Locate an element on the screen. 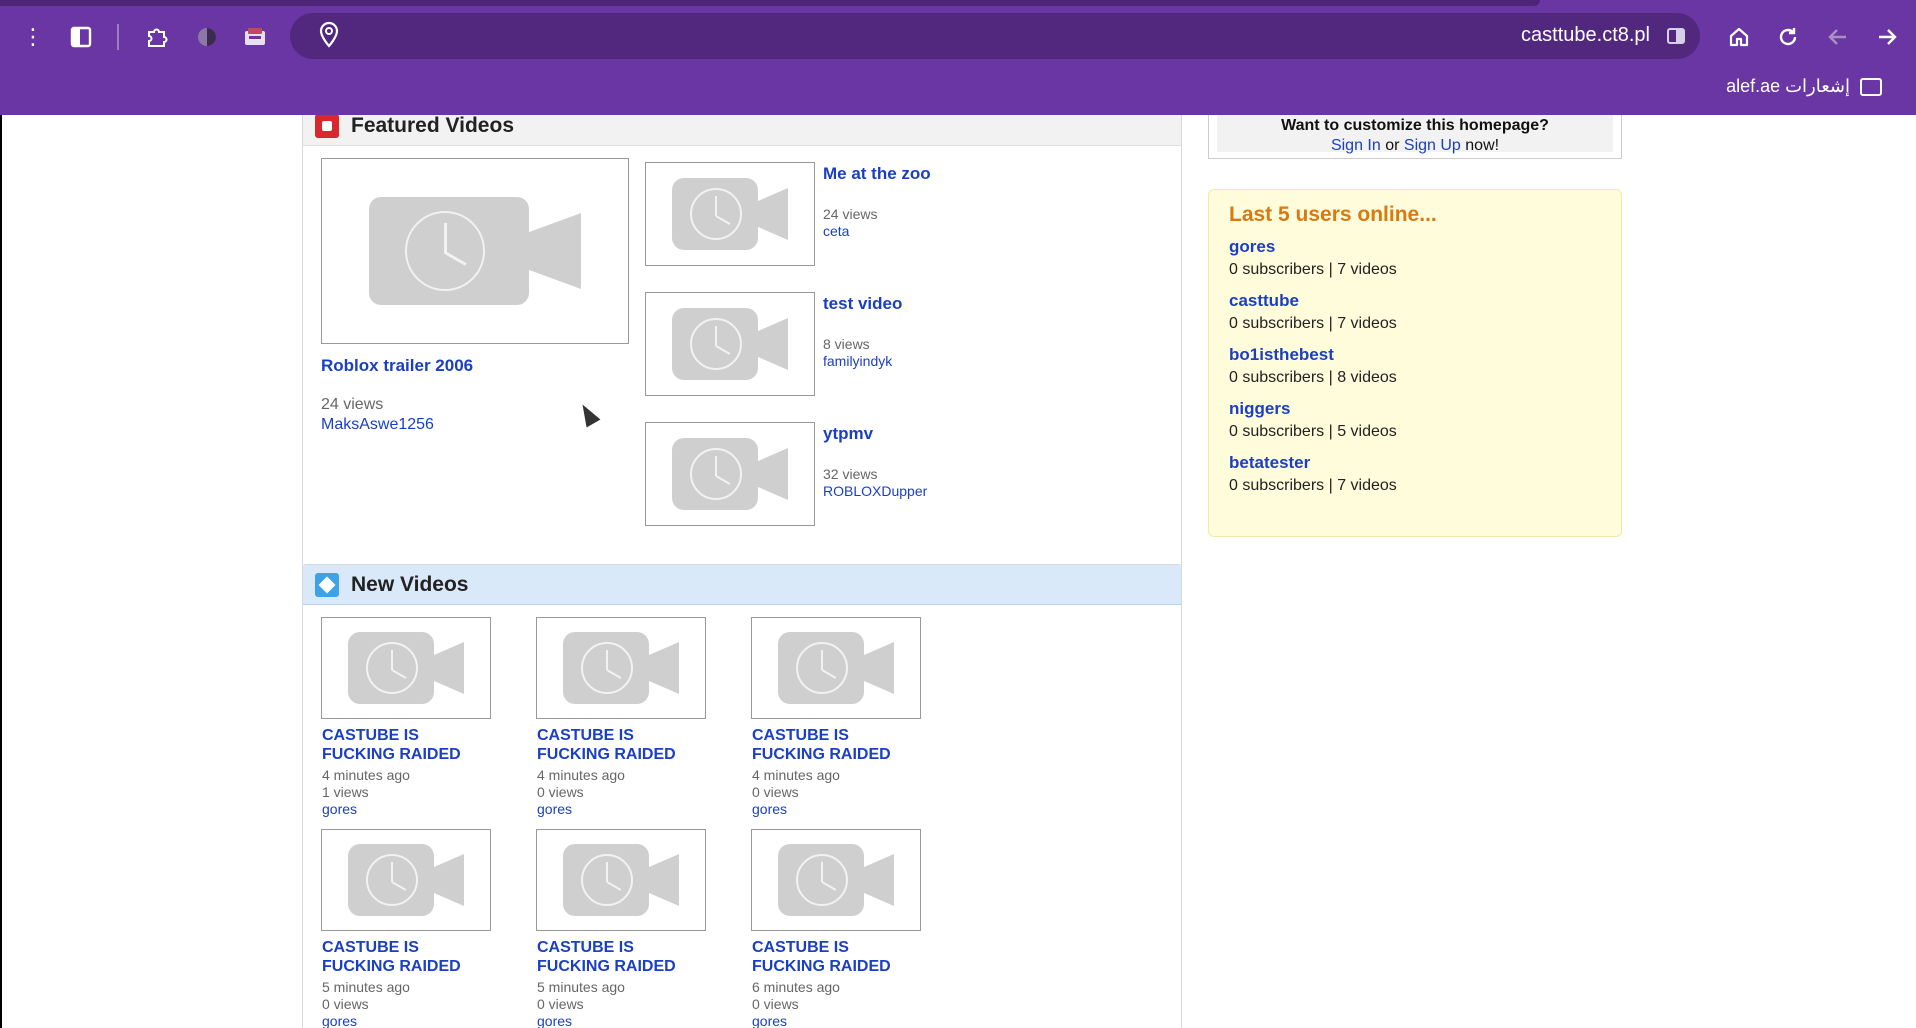 This screenshot has height=1028, width=1916. online-user: niggers 0 subscribers | 5 videos is located at coordinates (1415, 420).